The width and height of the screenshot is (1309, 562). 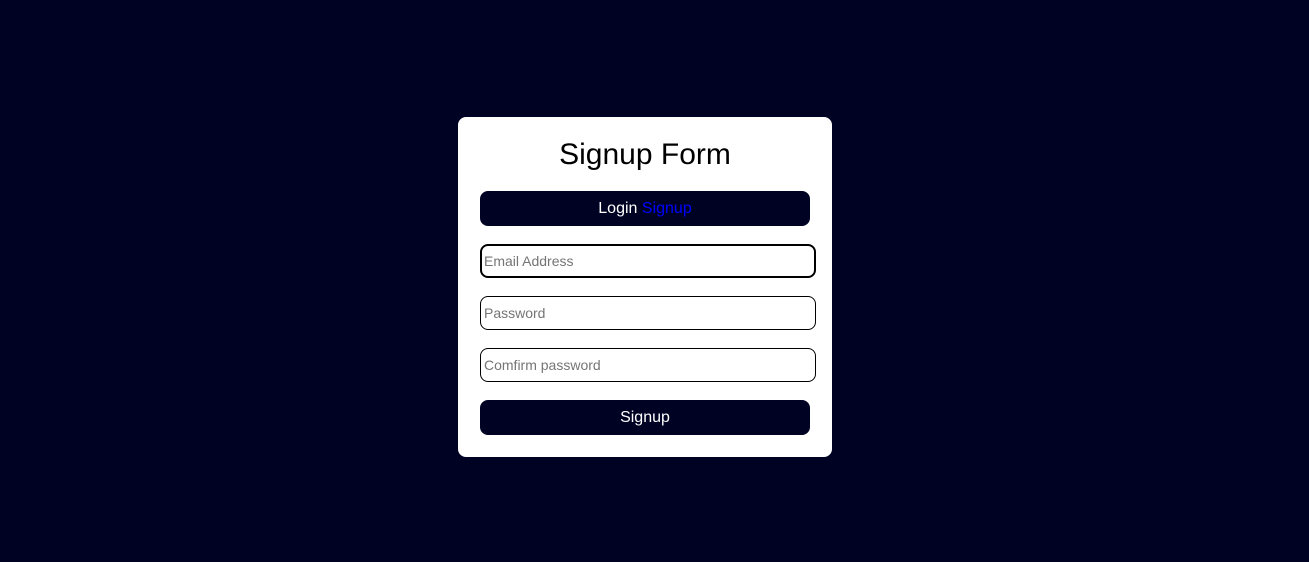 I want to click on email-field, so click(x=648, y=261).